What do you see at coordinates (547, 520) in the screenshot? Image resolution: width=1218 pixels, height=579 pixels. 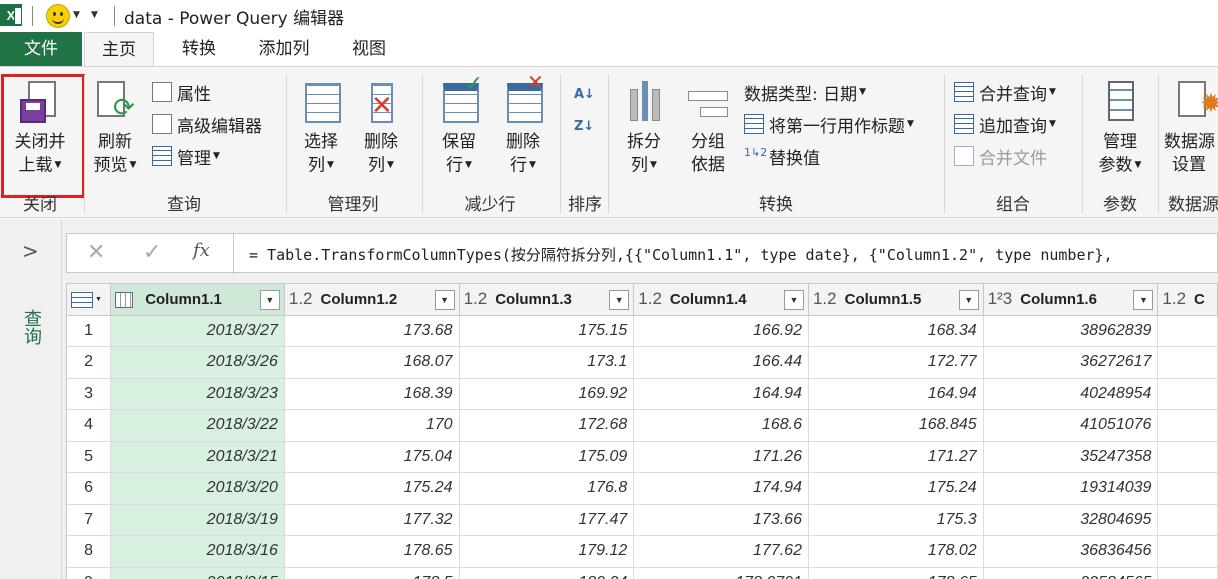 I see `table-cell: 177.47` at bounding box center [547, 520].